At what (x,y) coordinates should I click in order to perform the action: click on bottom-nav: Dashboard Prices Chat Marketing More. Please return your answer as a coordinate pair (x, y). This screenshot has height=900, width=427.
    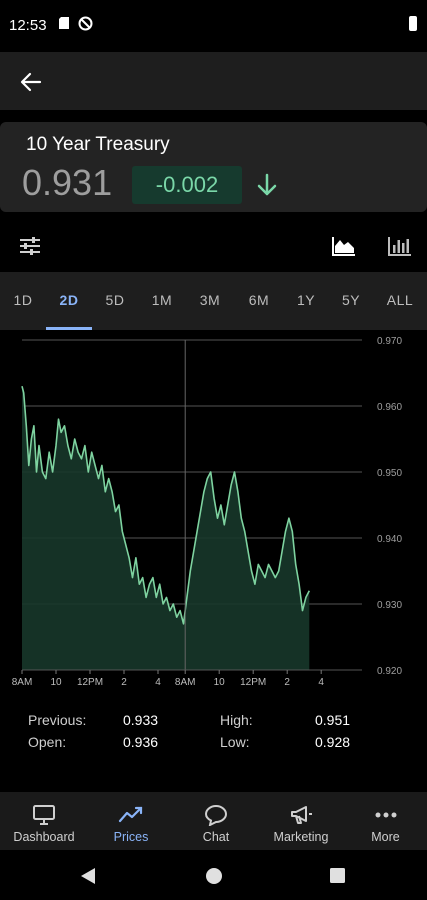
    Looking at the image, I should click on (213, 821).